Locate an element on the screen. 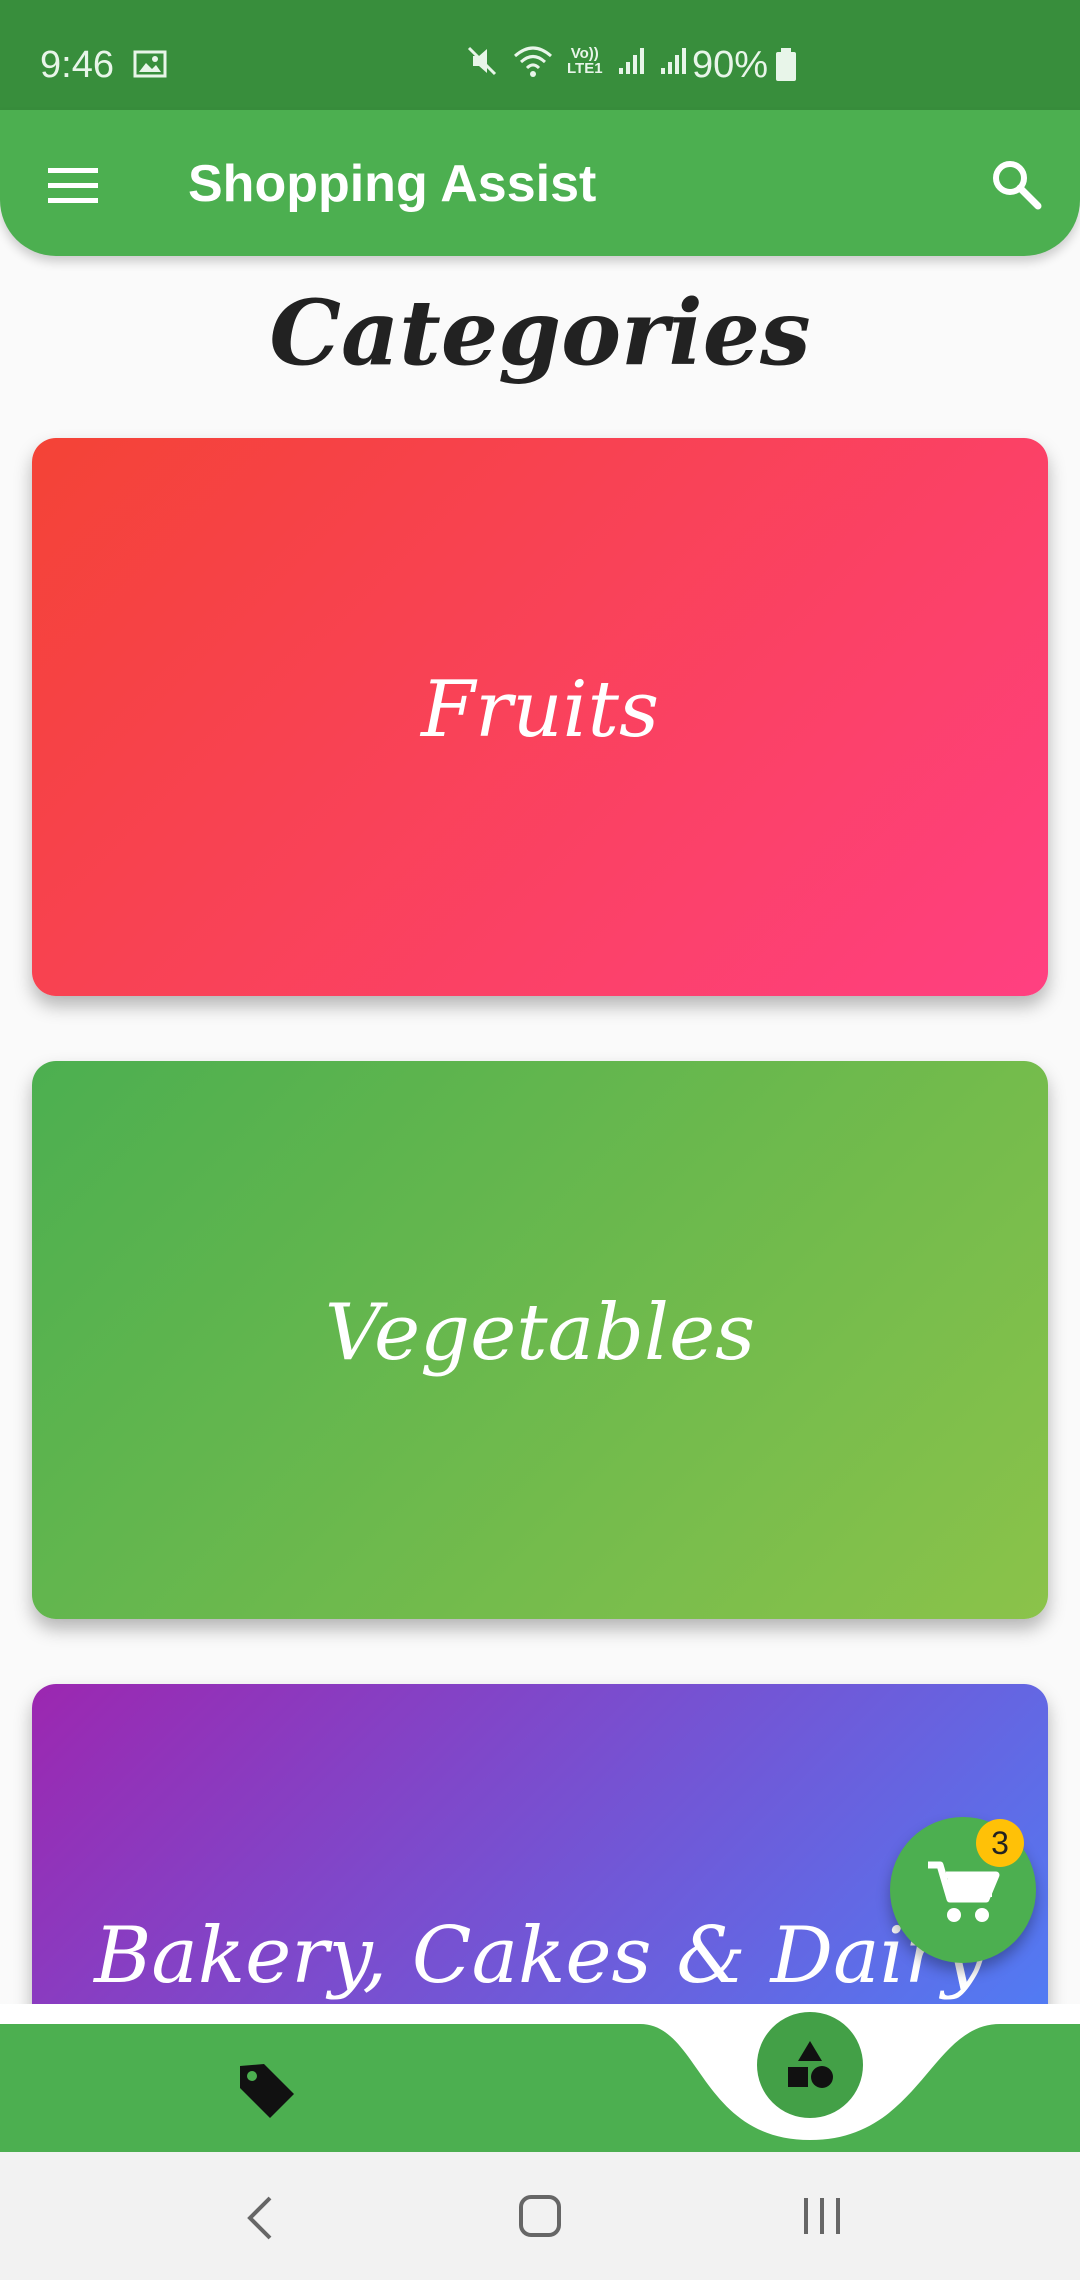 The width and height of the screenshot is (1080, 2280). battery-percent: 90% is located at coordinates (730, 65).